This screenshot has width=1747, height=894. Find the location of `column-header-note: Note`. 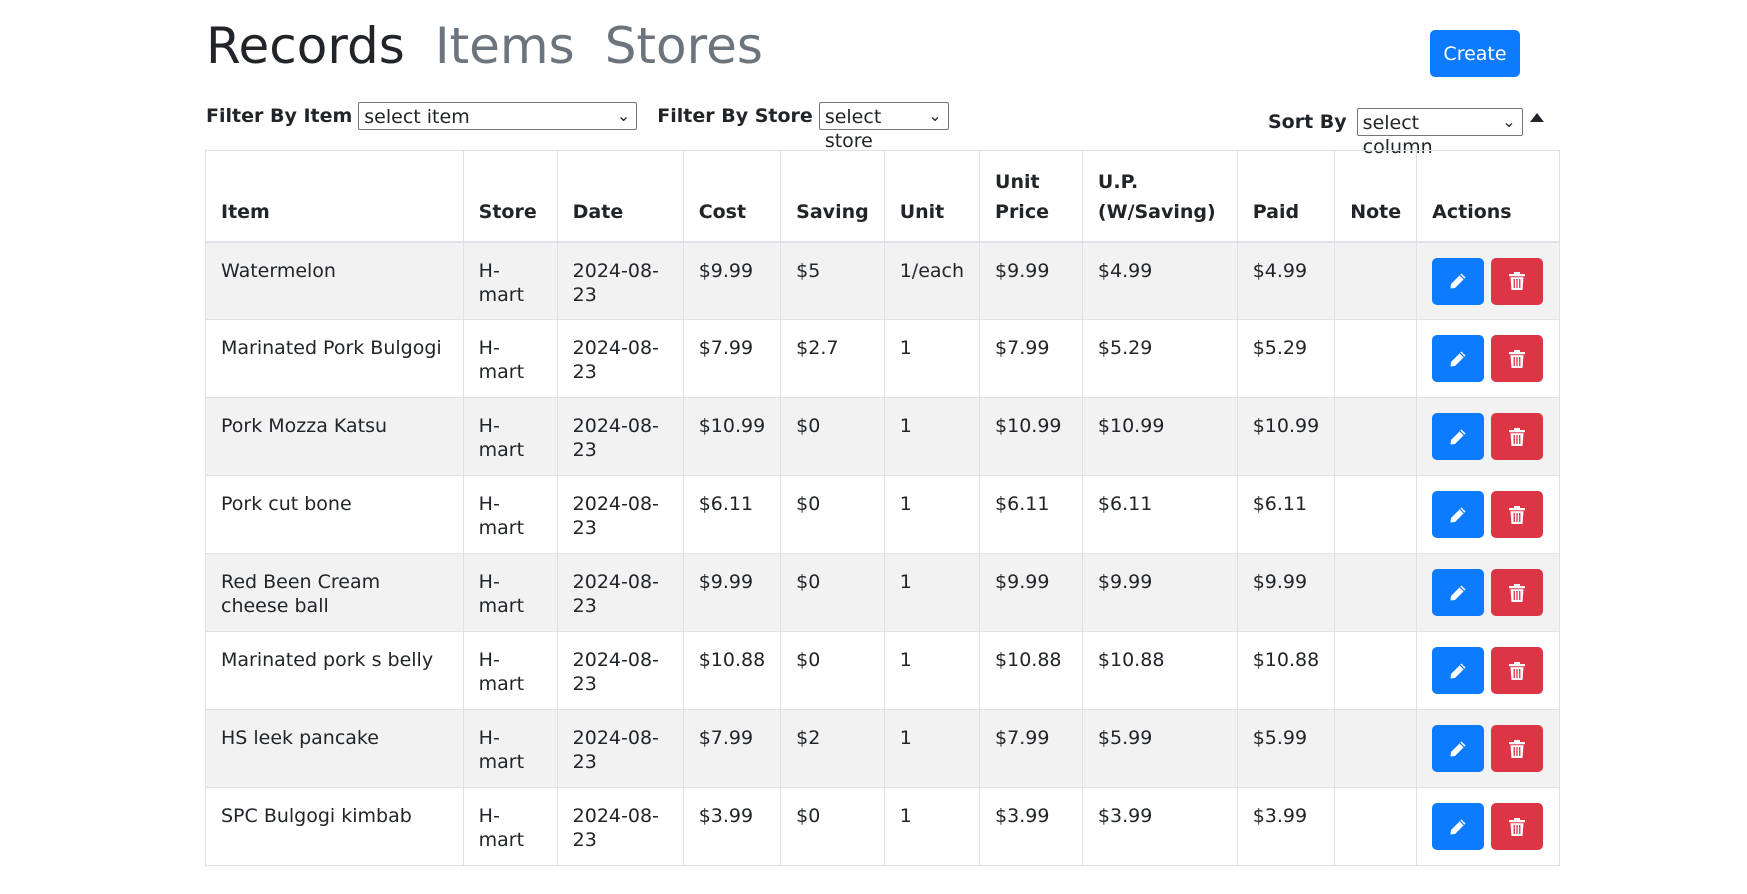

column-header-note: Note is located at coordinates (1376, 196).